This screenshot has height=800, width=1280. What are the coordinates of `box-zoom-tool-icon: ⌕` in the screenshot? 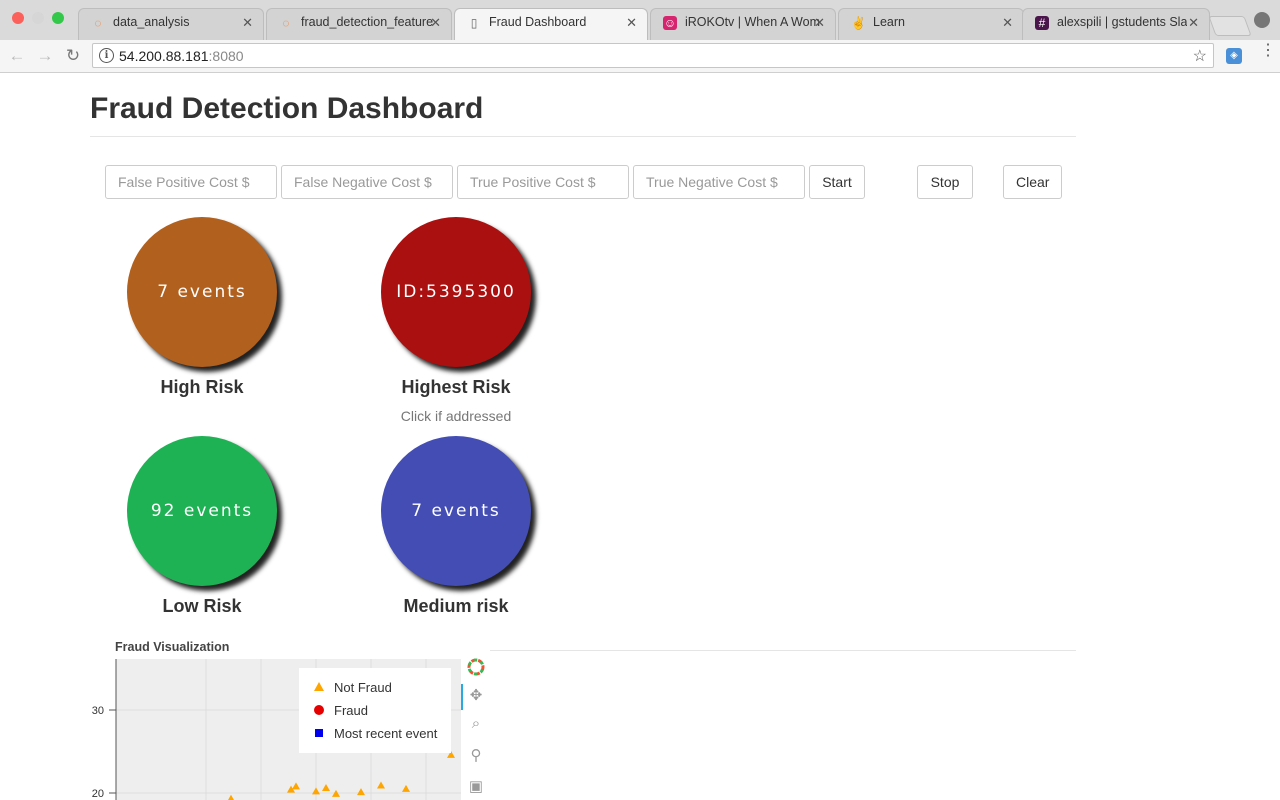 It's located at (476, 724).